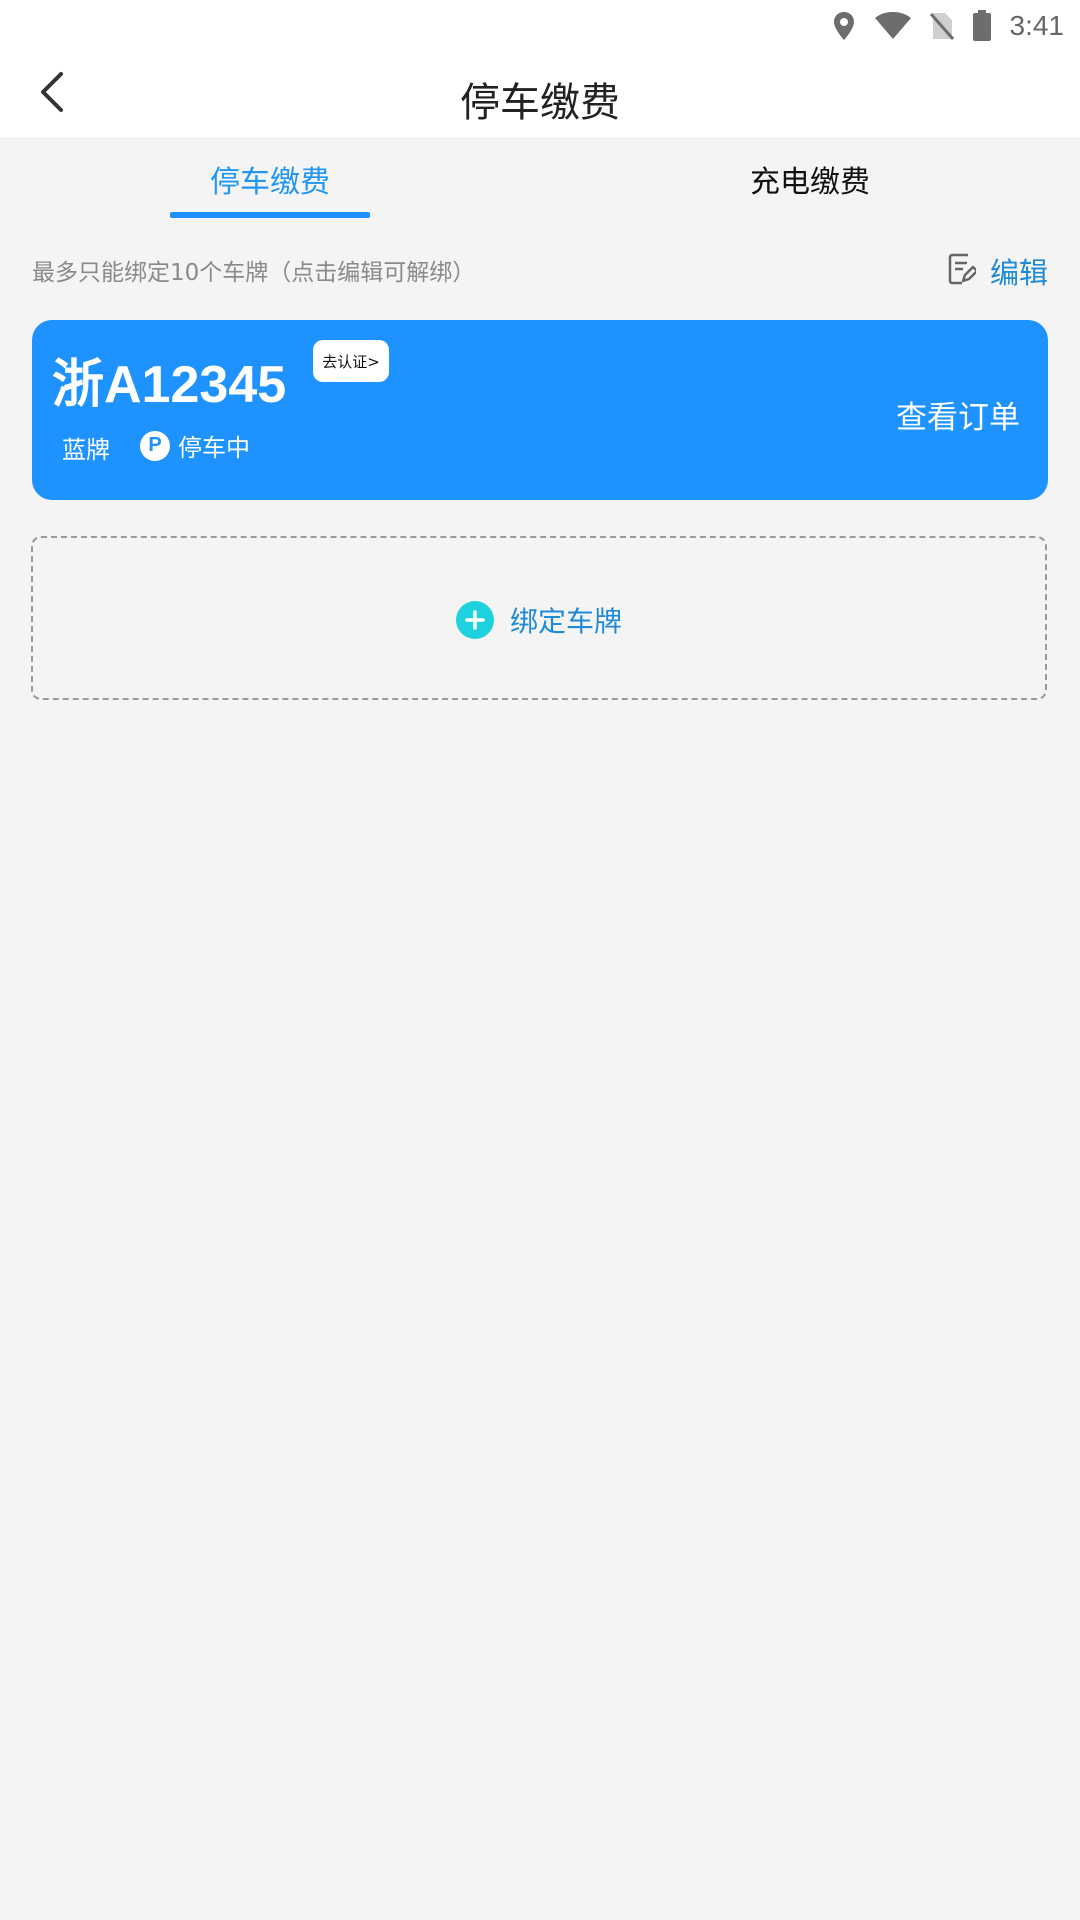 This screenshot has height=1920, width=1080. What do you see at coordinates (254, 273) in the screenshot?
I see `bind-limit-hint: 最多只能绑定10个车牌（点击编辑可解绑）` at bounding box center [254, 273].